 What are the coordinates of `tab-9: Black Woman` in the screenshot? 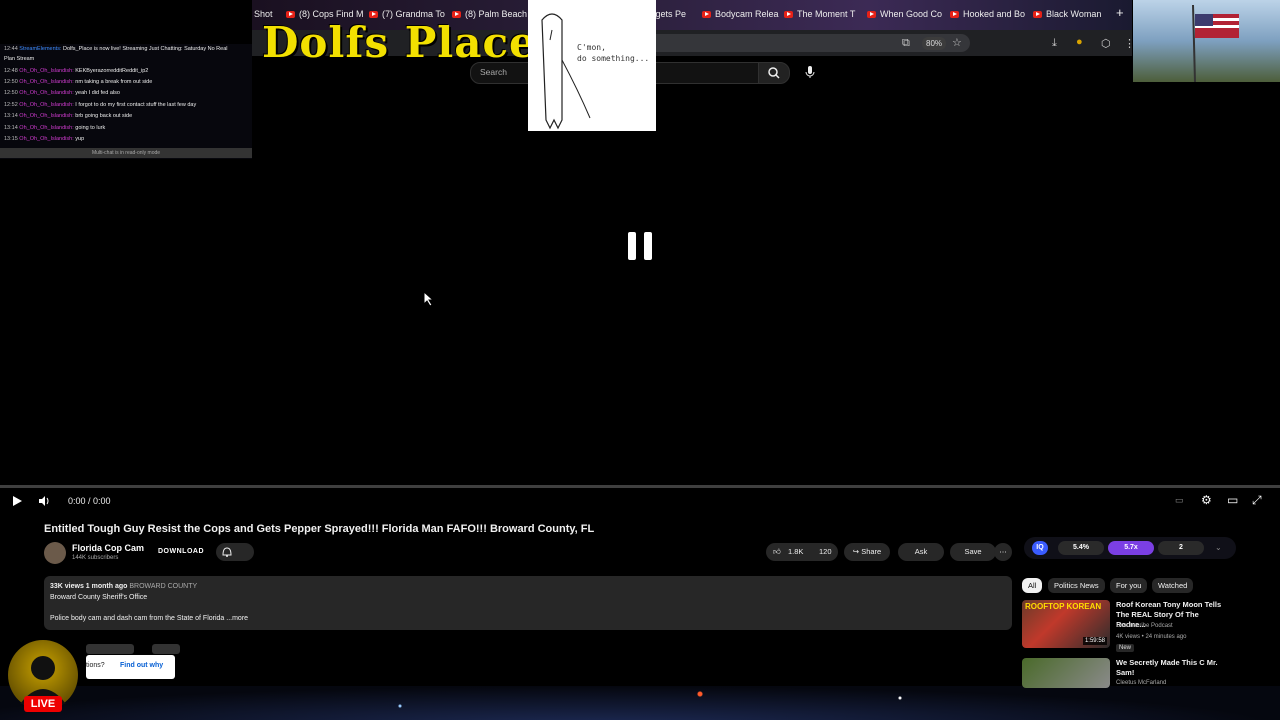 It's located at (1067, 14).